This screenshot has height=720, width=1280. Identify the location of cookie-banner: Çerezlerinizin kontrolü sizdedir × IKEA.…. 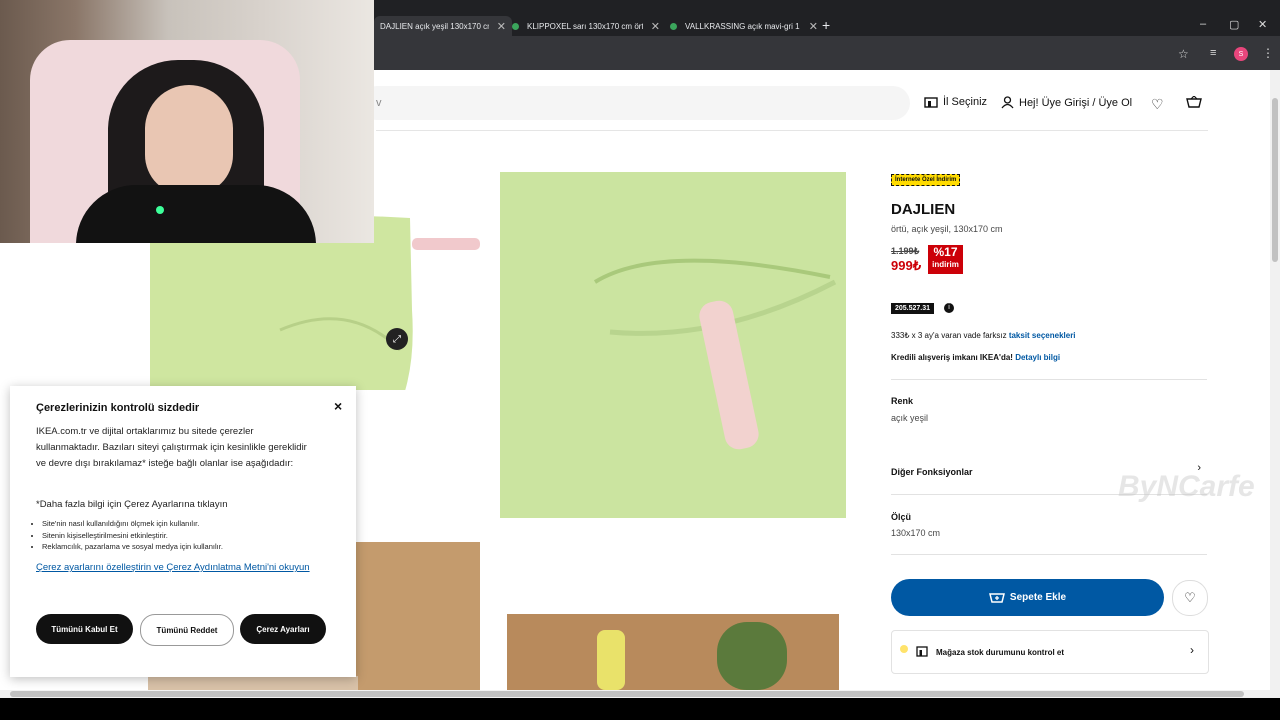
(183, 531).